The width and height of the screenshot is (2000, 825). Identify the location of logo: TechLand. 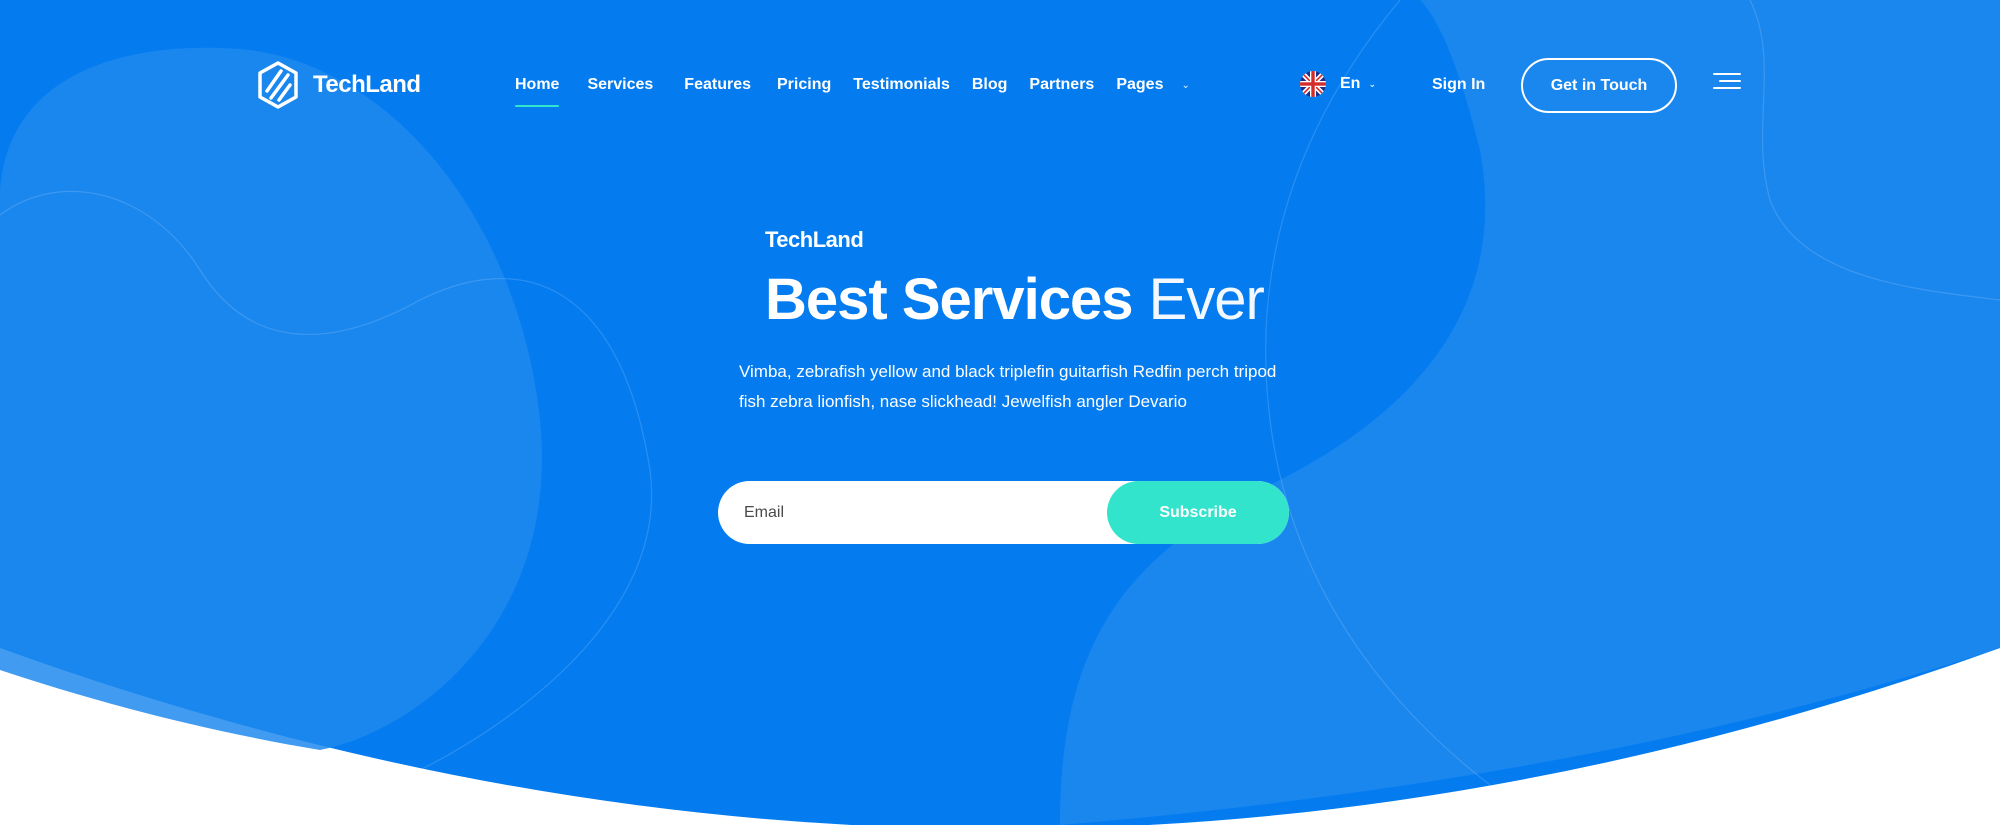
(339, 85).